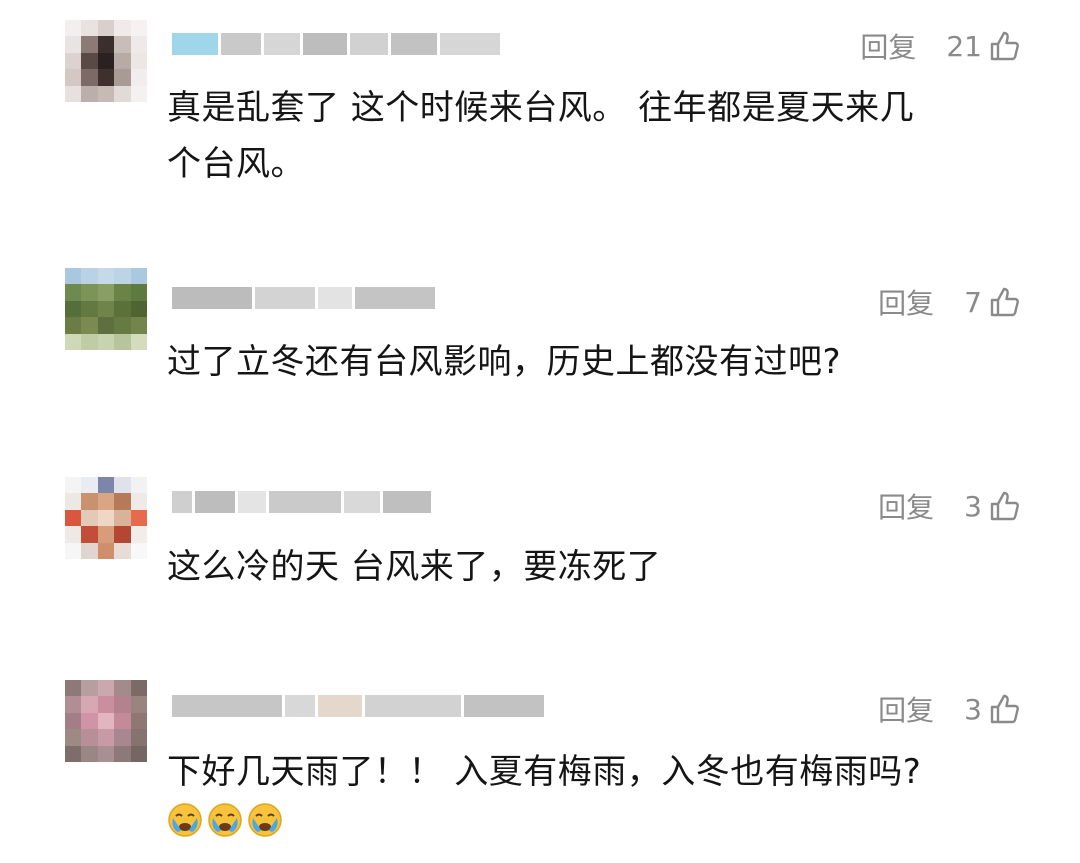  What do you see at coordinates (592, 820) in the screenshot?
I see `emoji-row` at bounding box center [592, 820].